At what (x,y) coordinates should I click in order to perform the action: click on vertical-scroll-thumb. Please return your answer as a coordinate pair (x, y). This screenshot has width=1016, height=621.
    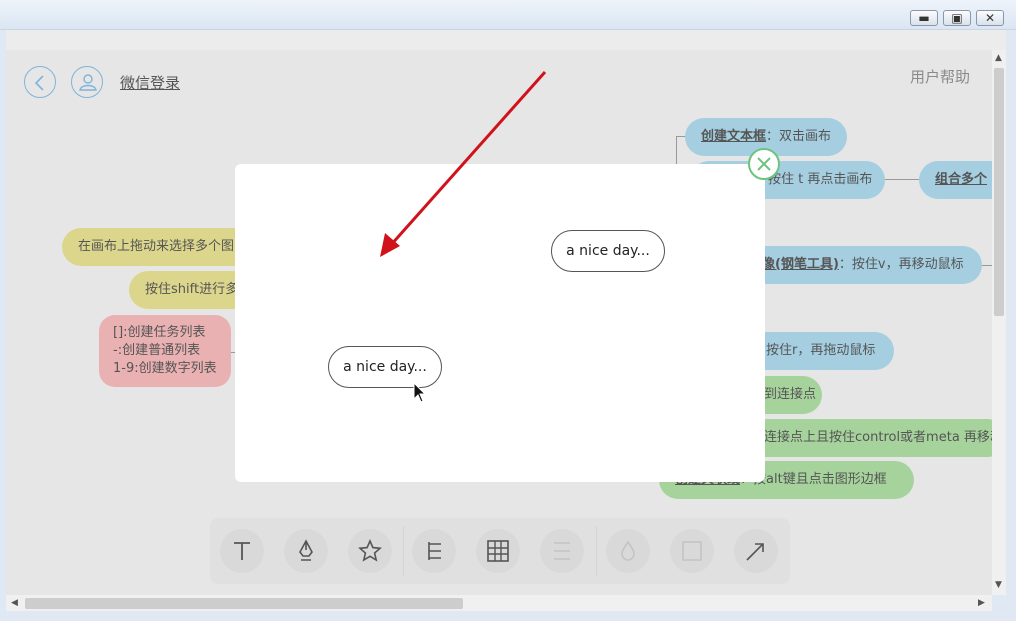
    Looking at the image, I should click on (999, 192).